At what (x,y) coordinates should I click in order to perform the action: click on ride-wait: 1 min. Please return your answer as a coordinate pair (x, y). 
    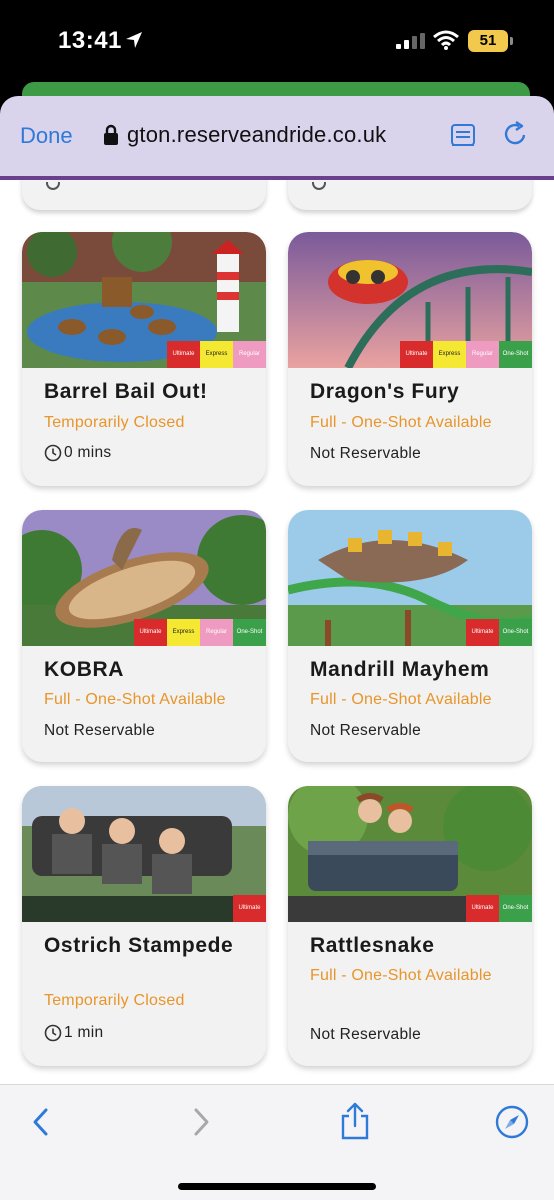
    Looking at the image, I should click on (73, 1033).